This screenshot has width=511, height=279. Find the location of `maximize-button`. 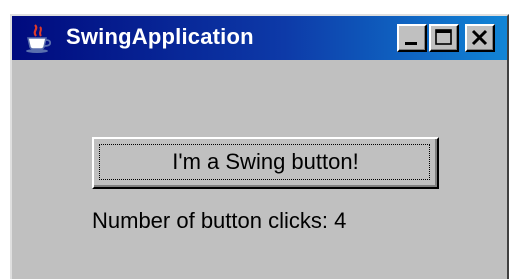

maximize-button is located at coordinates (444, 38).